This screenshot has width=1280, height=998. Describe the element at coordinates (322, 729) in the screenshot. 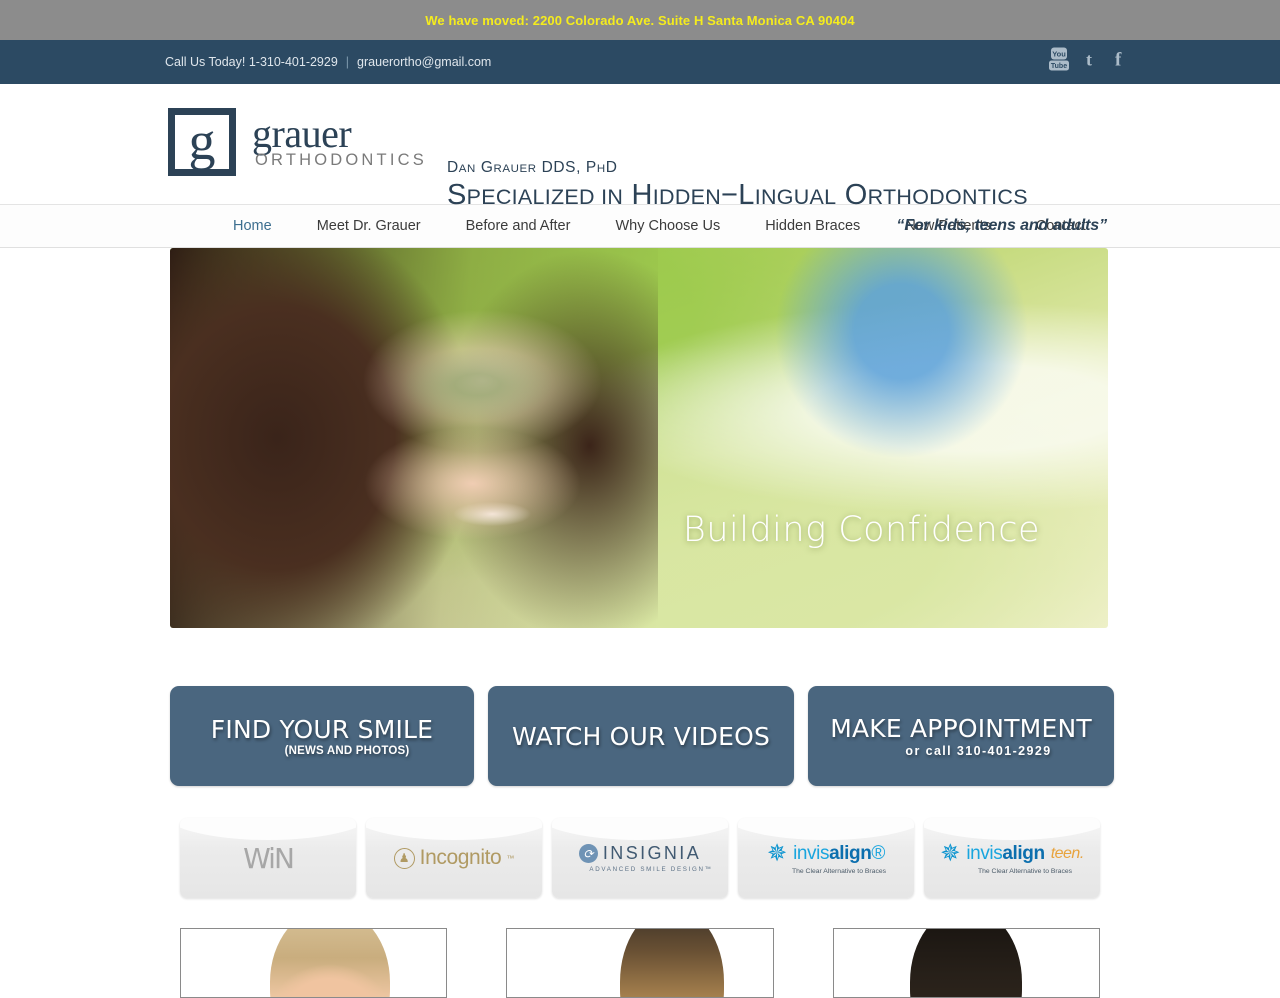

I see `cta-find-your-smile-label: FIND YOUR SMILE` at that location.